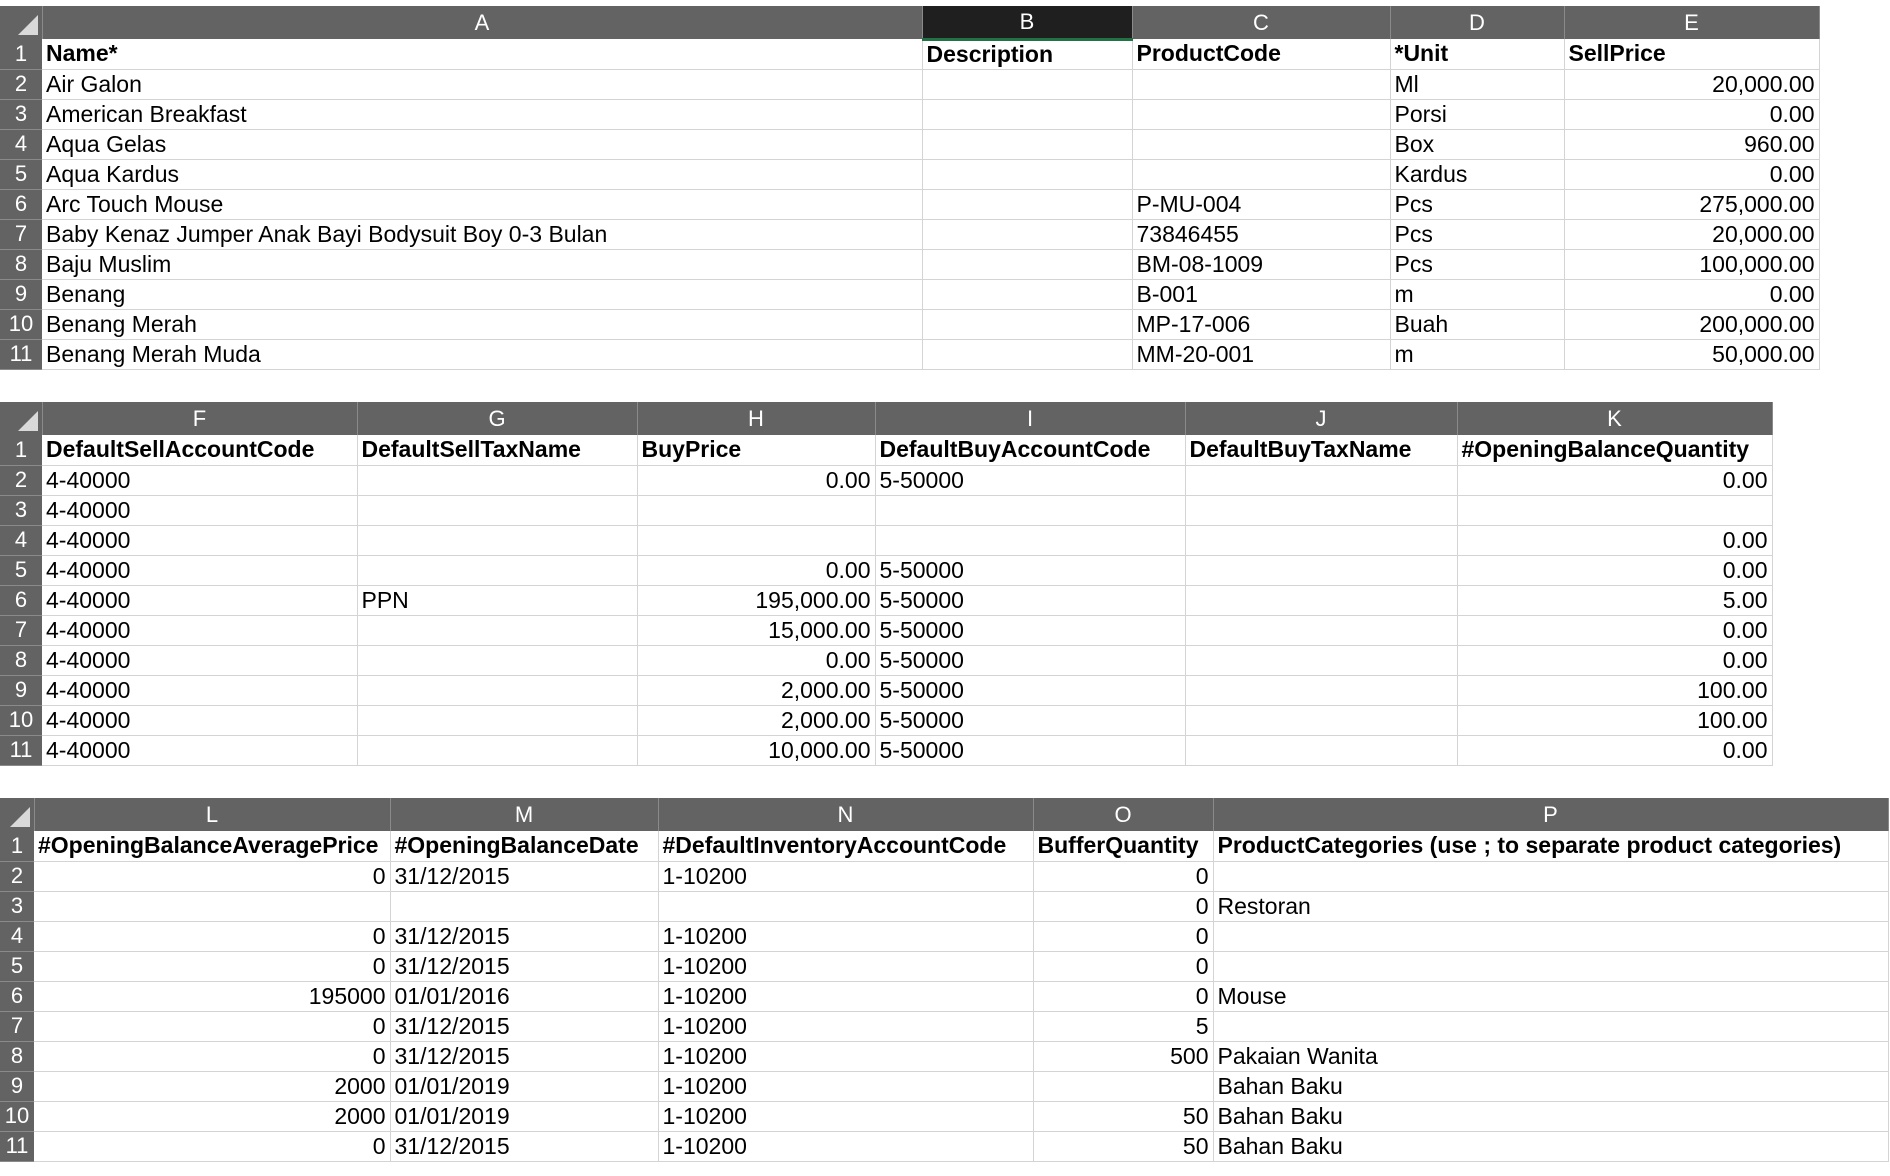  Describe the element at coordinates (212, 996) in the screenshot. I see `cell-l6: 195000` at that location.